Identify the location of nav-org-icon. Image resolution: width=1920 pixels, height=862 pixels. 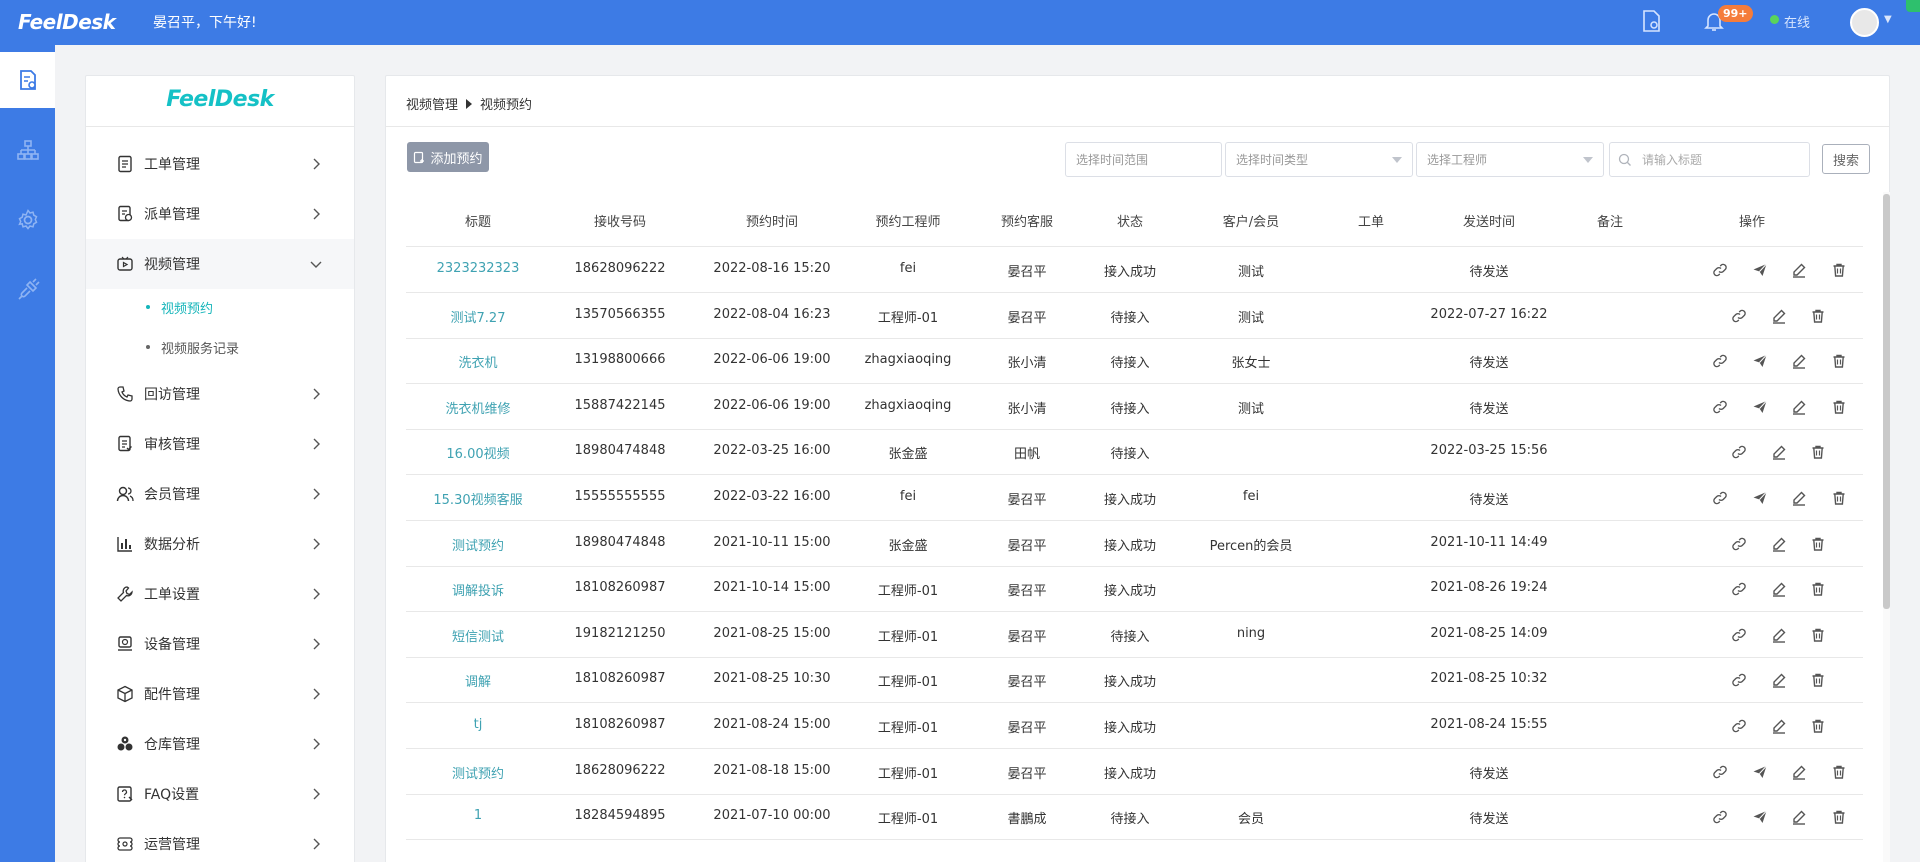
(27, 150).